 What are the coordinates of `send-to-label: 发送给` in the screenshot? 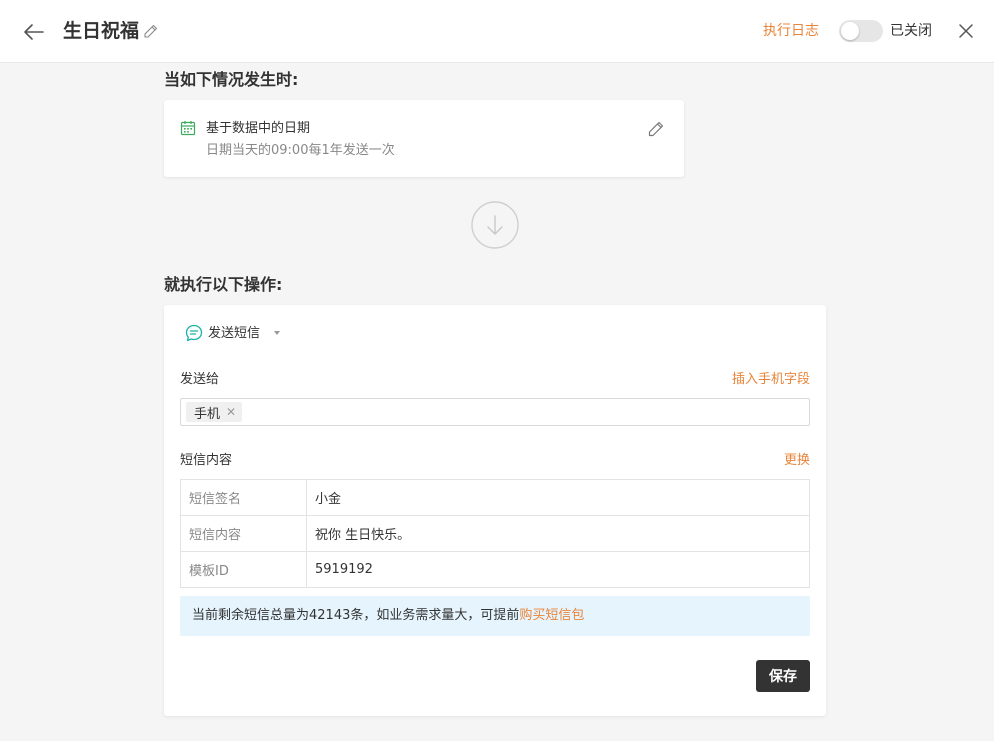 It's located at (200, 379).